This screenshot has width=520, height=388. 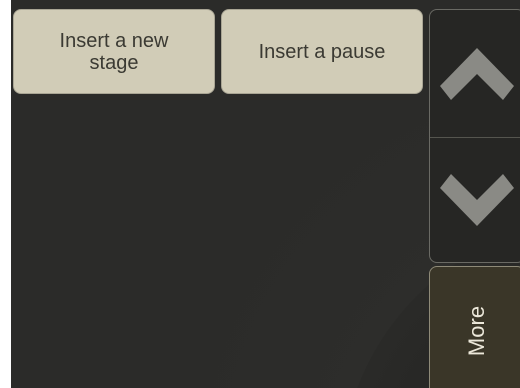 What do you see at coordinates (476, 331) in the screenshot?
I see `more-label: More` at bounding box center [476, 331].